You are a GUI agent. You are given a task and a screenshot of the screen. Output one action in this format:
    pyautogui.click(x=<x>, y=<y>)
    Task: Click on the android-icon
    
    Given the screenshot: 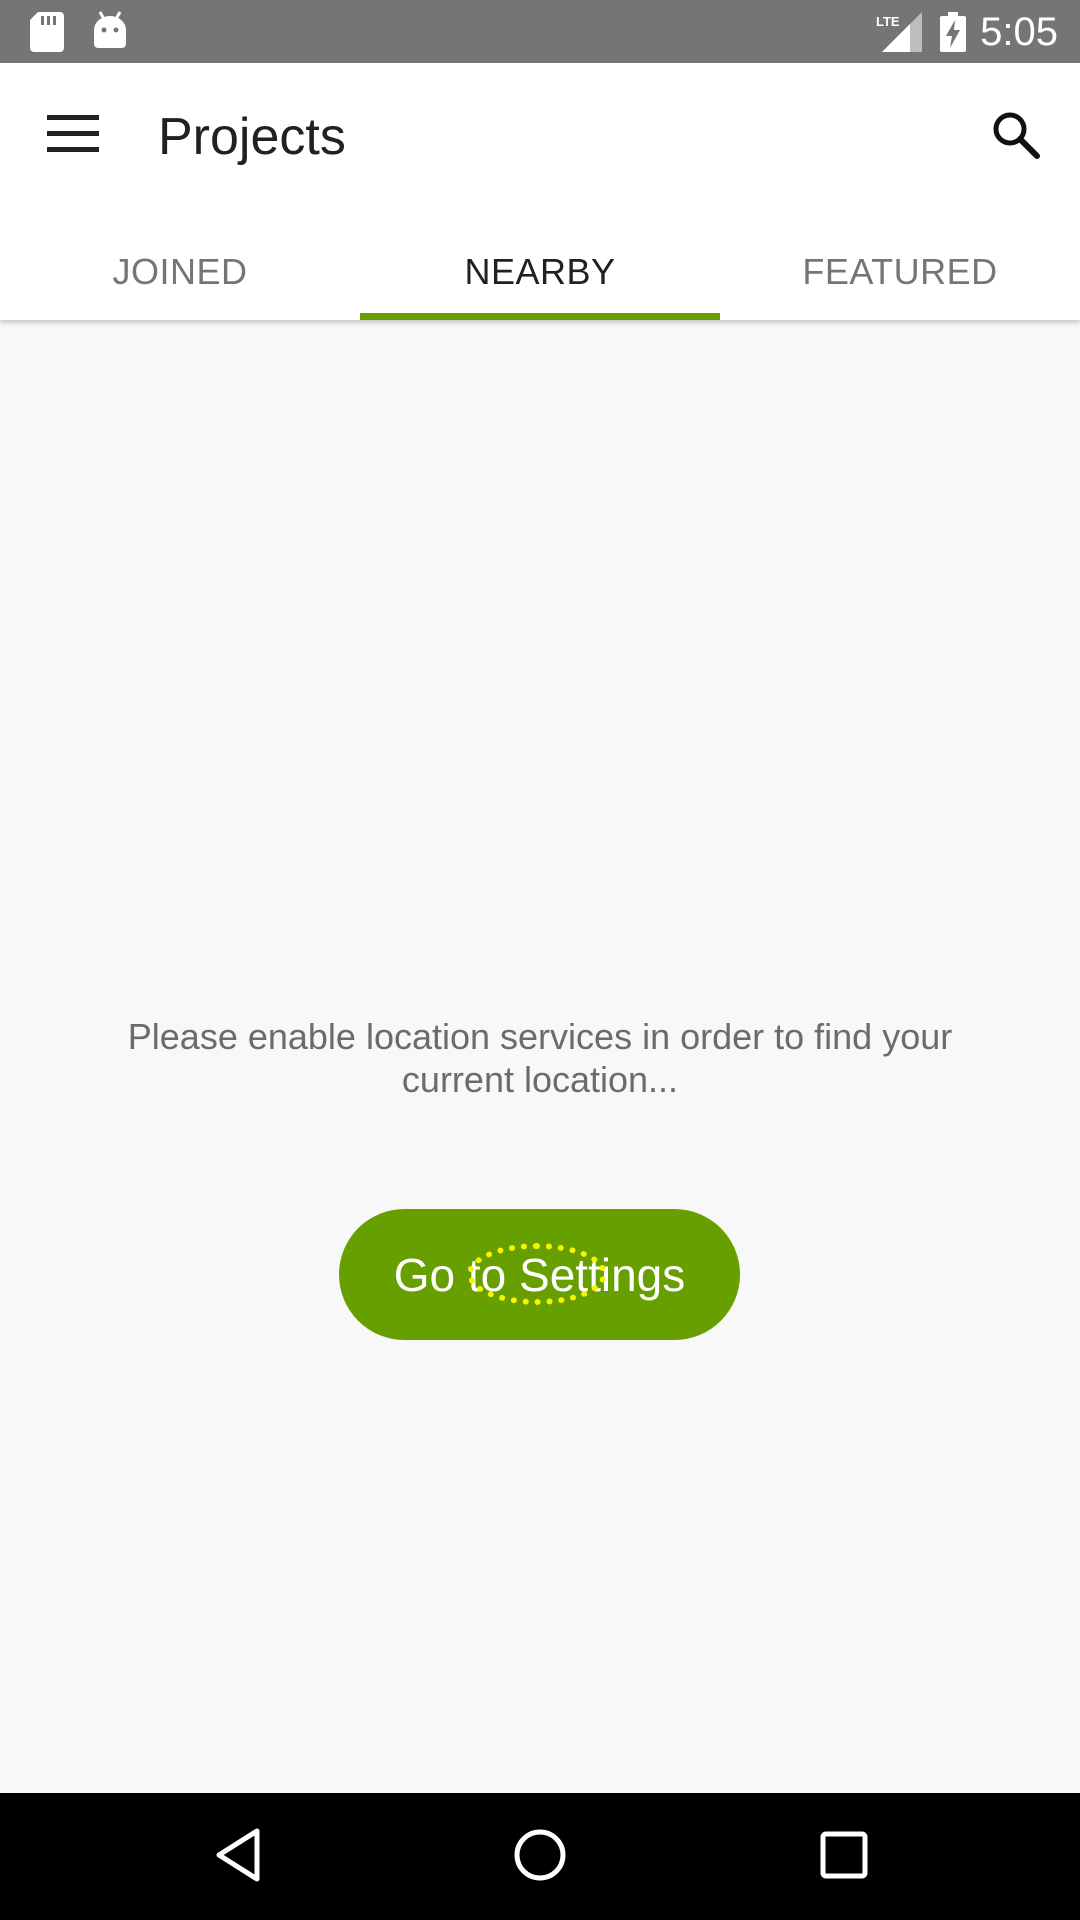 What is the action you would take?
    pyautogui.click(x=110, y=32)
    